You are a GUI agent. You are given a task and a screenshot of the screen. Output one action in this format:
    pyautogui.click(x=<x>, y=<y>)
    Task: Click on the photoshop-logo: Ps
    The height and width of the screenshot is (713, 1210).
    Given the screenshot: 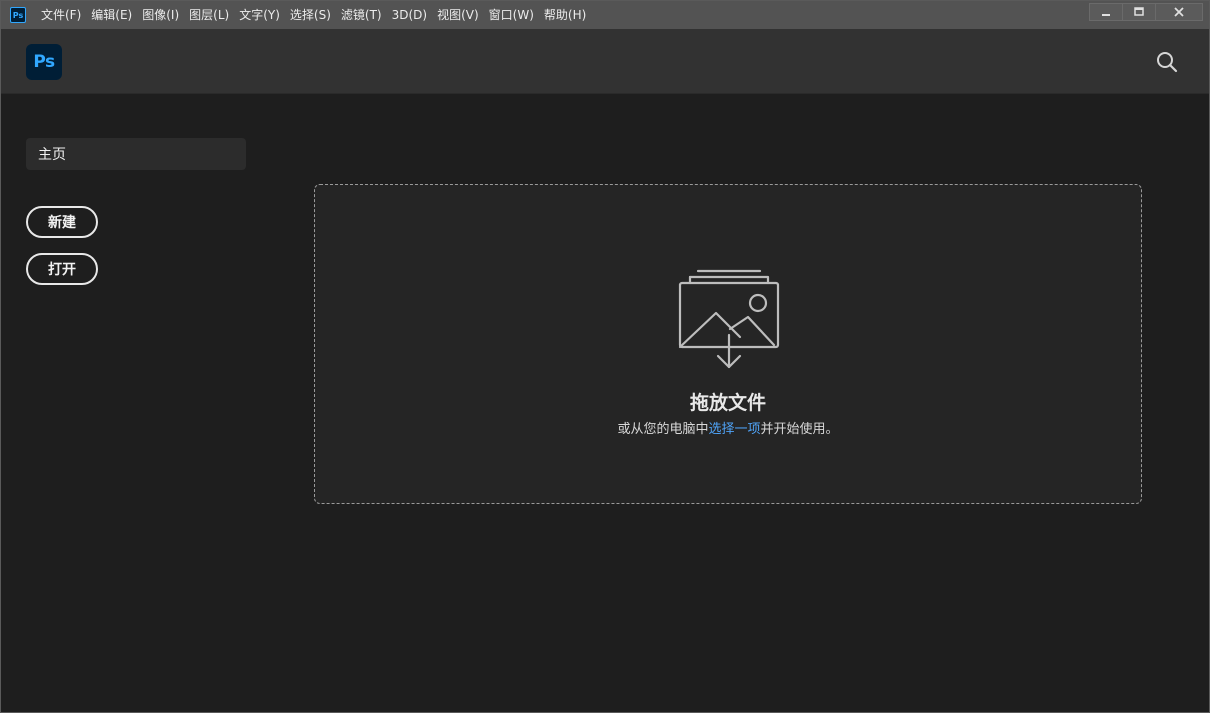 What is the action you would take?
    pyautogui.click(x=44, y=62)
    